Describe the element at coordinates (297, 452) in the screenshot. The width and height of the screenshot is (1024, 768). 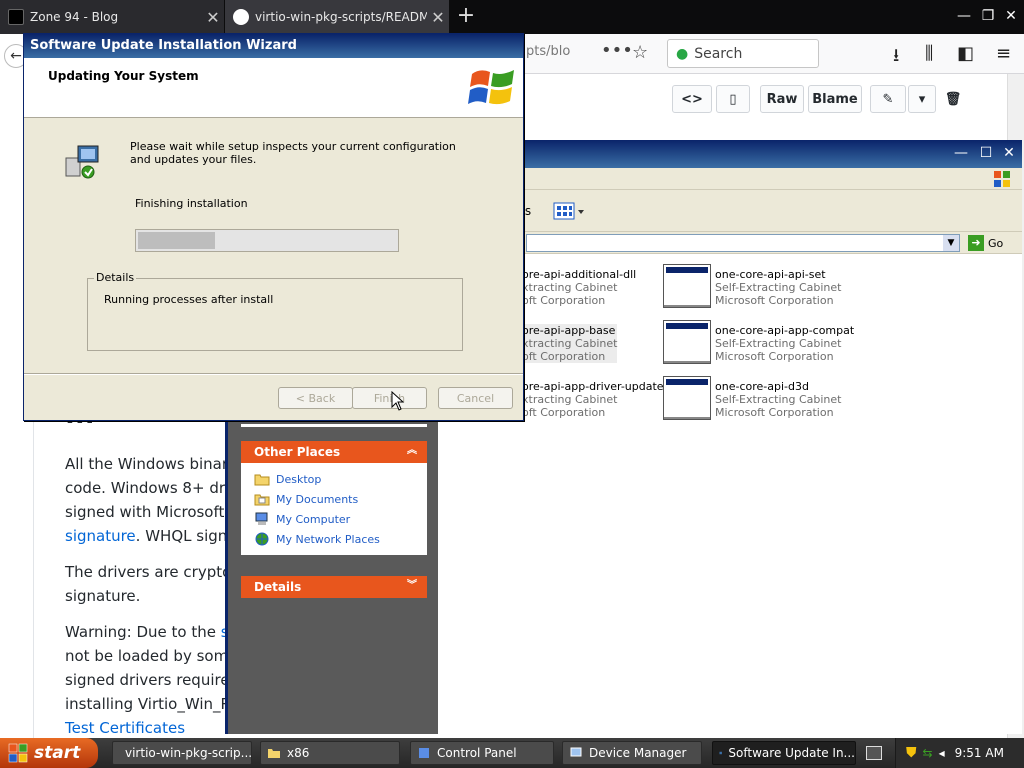
I see `panel-title: Other Places` at that location.